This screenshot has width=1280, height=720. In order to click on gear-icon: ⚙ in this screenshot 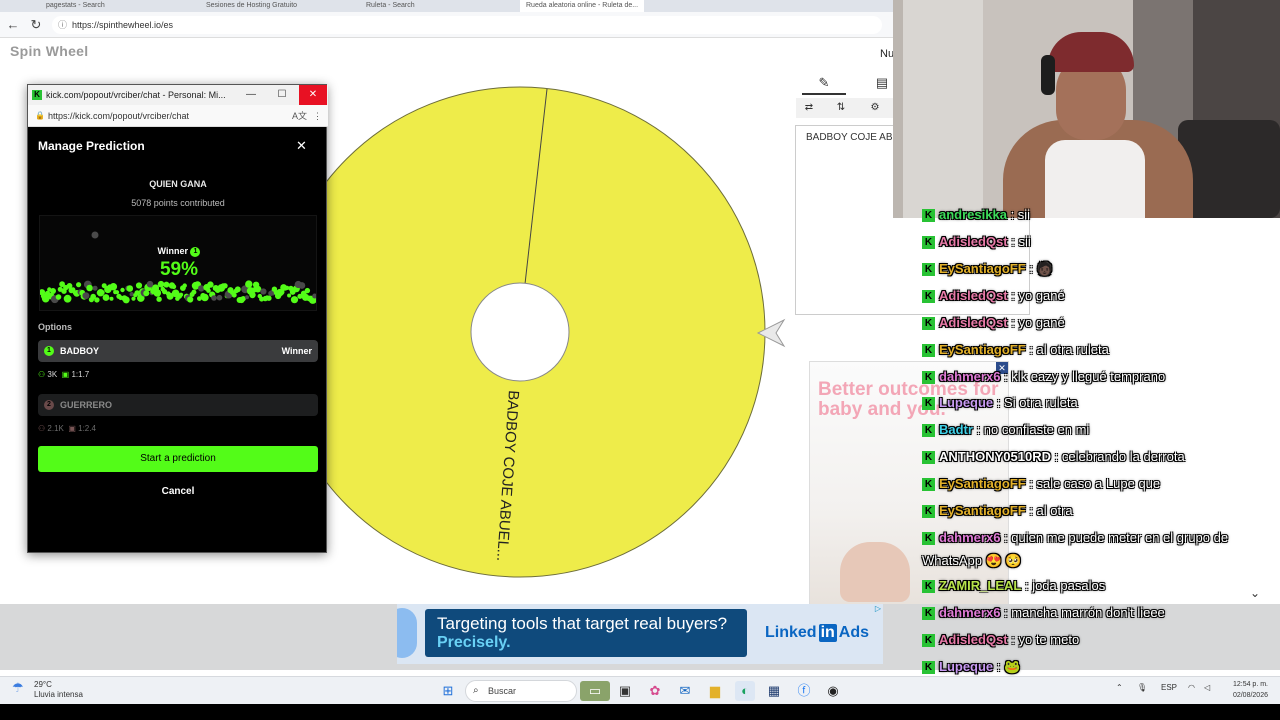, I will do `click(875, 108)`.